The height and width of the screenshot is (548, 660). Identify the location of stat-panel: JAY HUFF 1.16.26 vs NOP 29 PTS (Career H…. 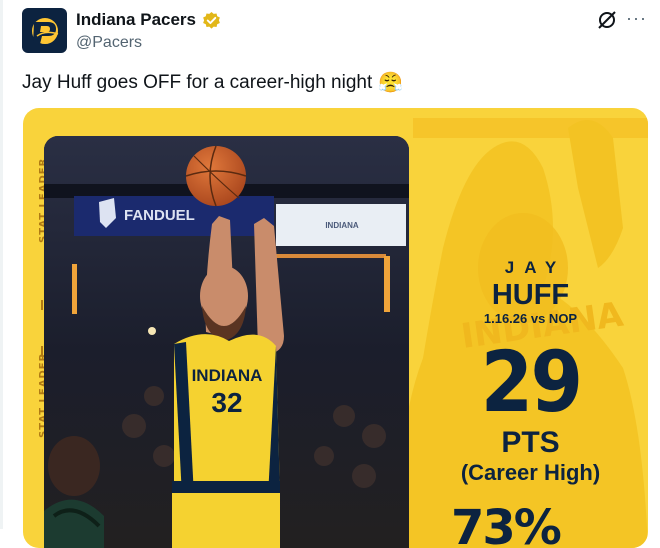
(530, 372).